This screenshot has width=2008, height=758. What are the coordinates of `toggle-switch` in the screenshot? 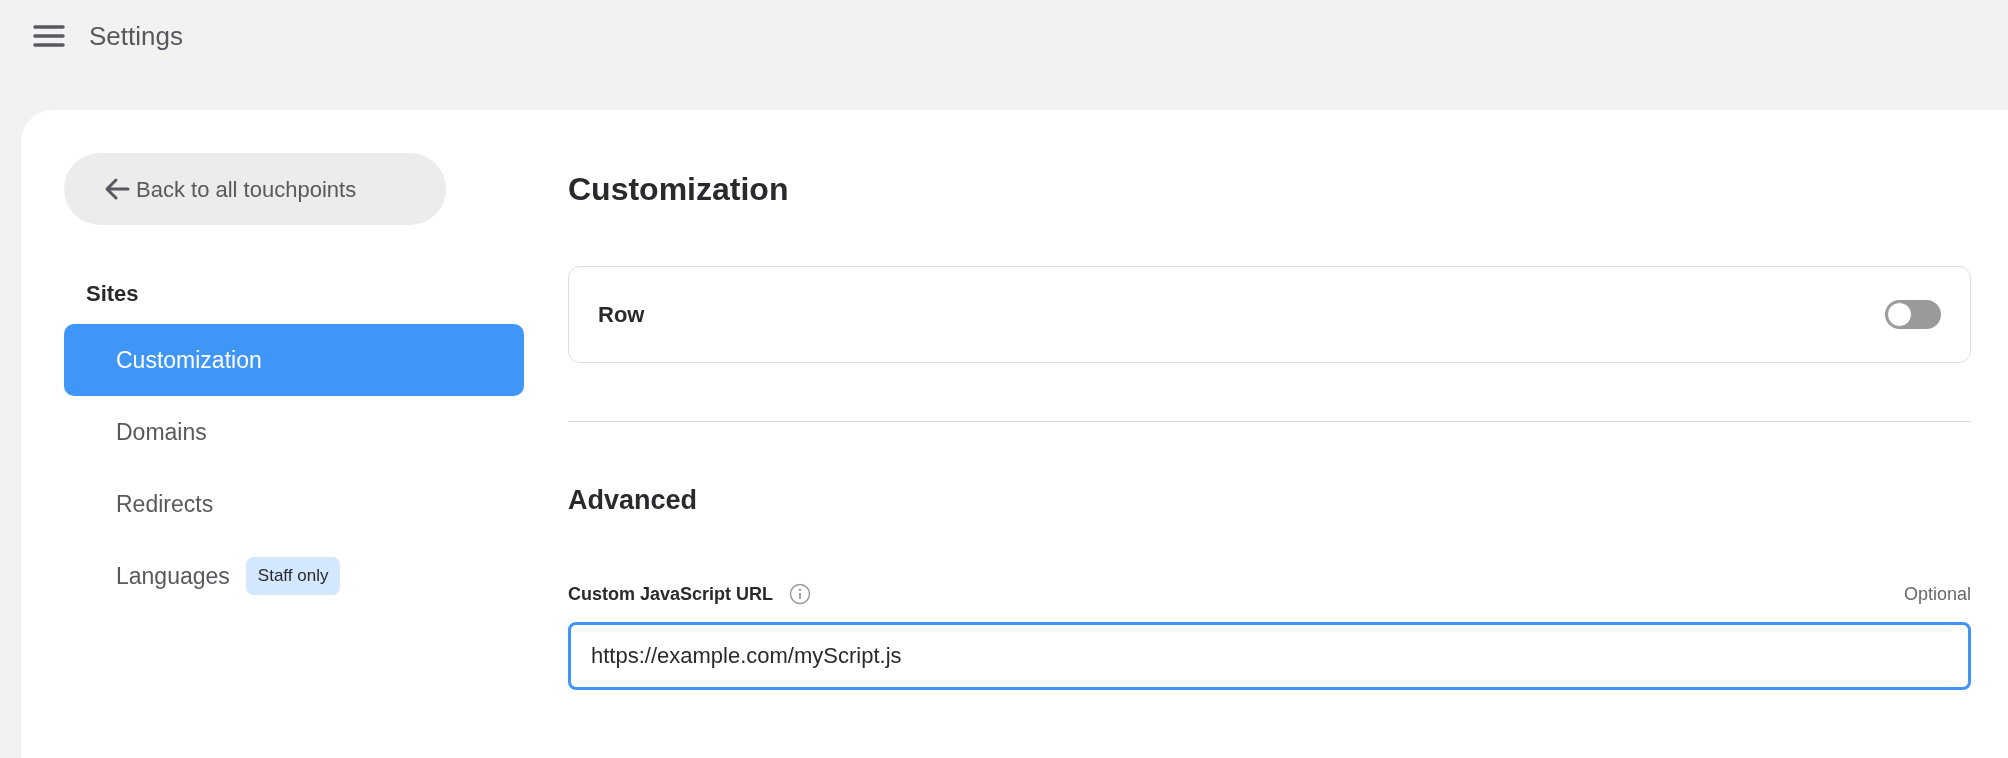 It's located at (1913, 315).